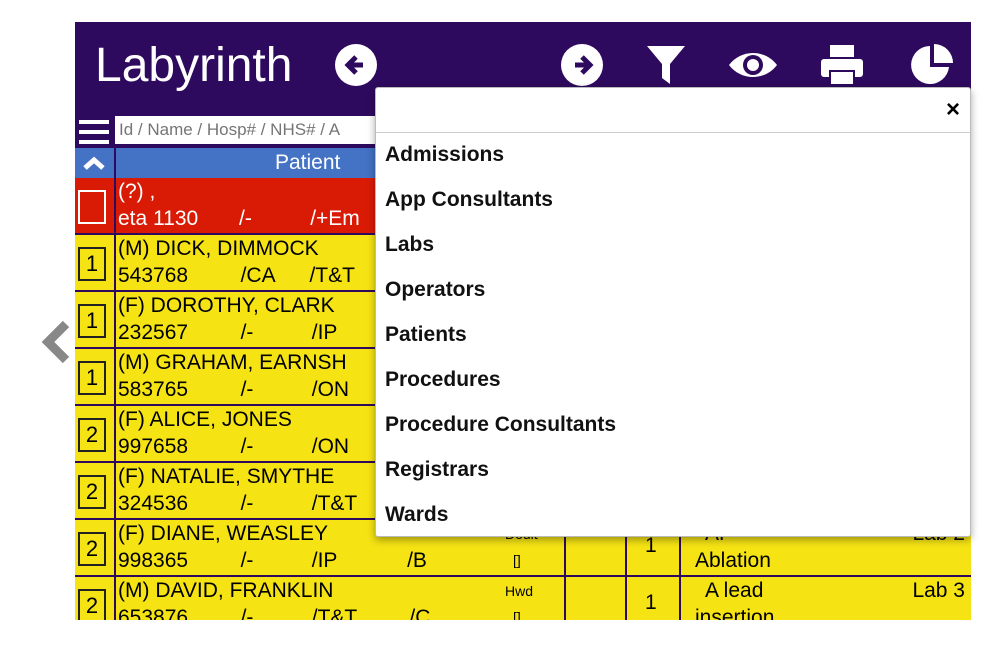 The height and width of the screenshot is (647, 1000). I want to click on patient-name: (F) ALICE, JONES, so click(205, 419).